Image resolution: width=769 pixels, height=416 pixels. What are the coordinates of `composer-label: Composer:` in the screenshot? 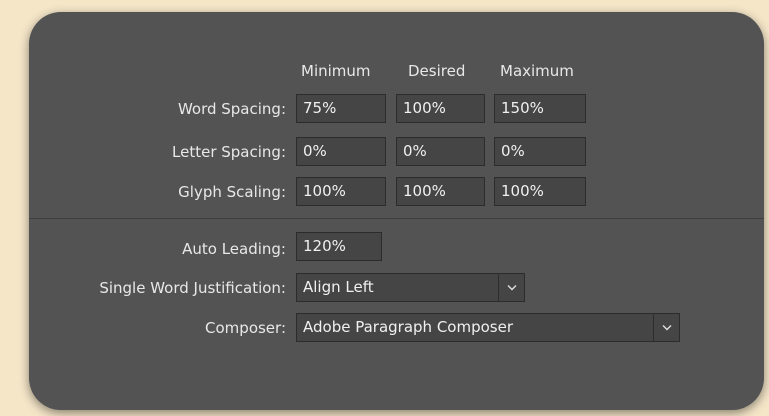 It's located at (245, 328).